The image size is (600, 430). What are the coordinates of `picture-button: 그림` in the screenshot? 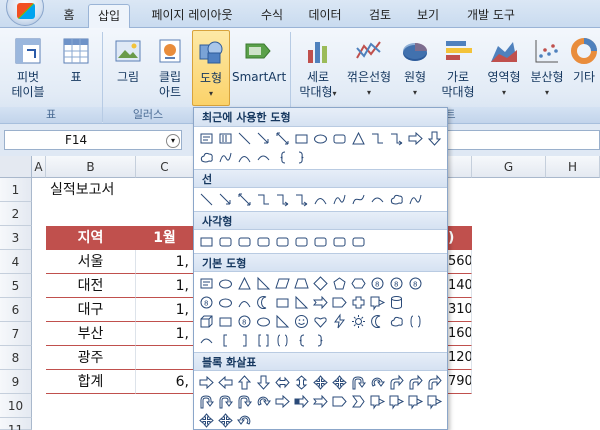 It's located at (128, 68).